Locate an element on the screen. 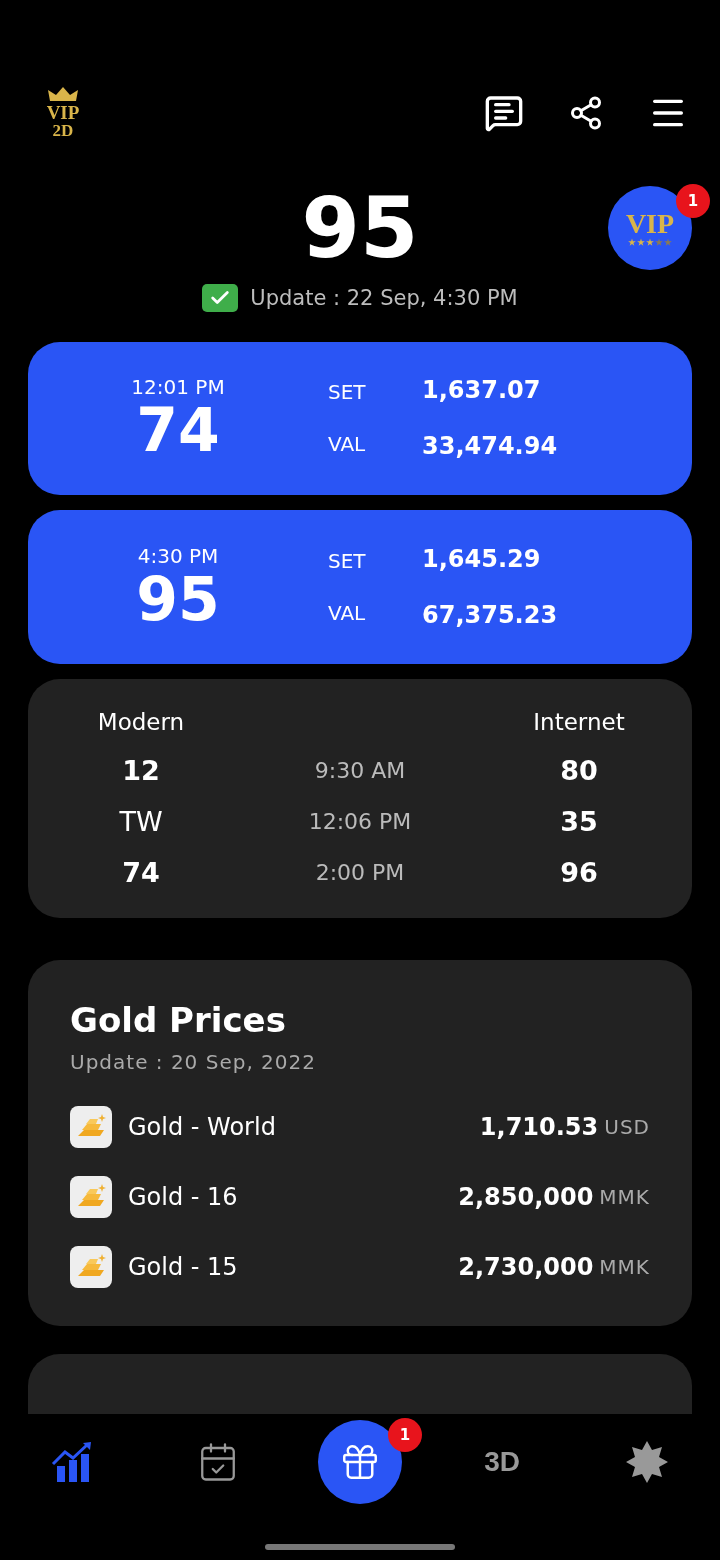  chat-button is located at coordinates (504, 113).